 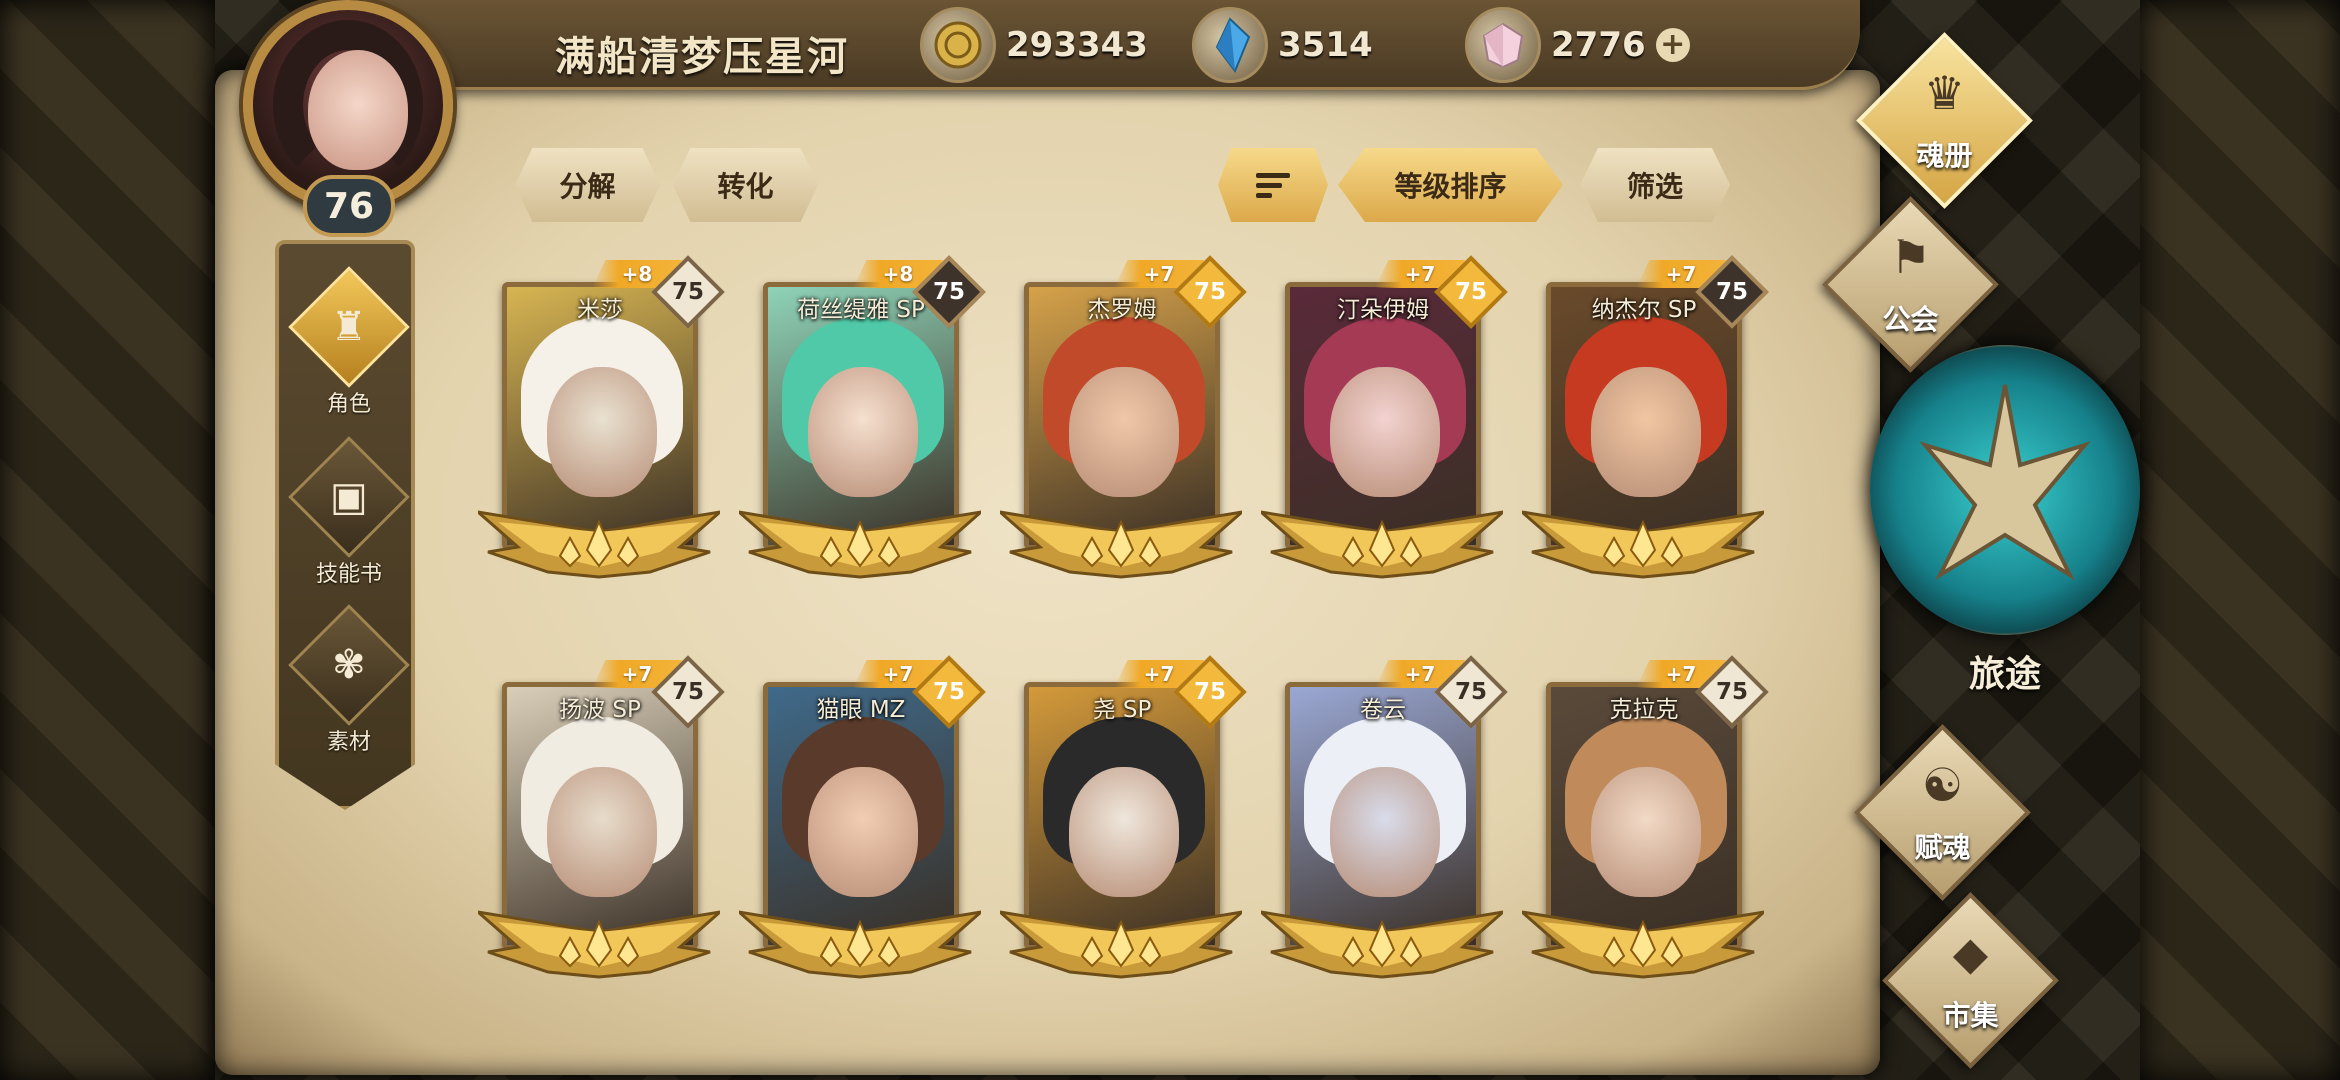 I want to click on right-border-decor, so click(x=2240, y=540).